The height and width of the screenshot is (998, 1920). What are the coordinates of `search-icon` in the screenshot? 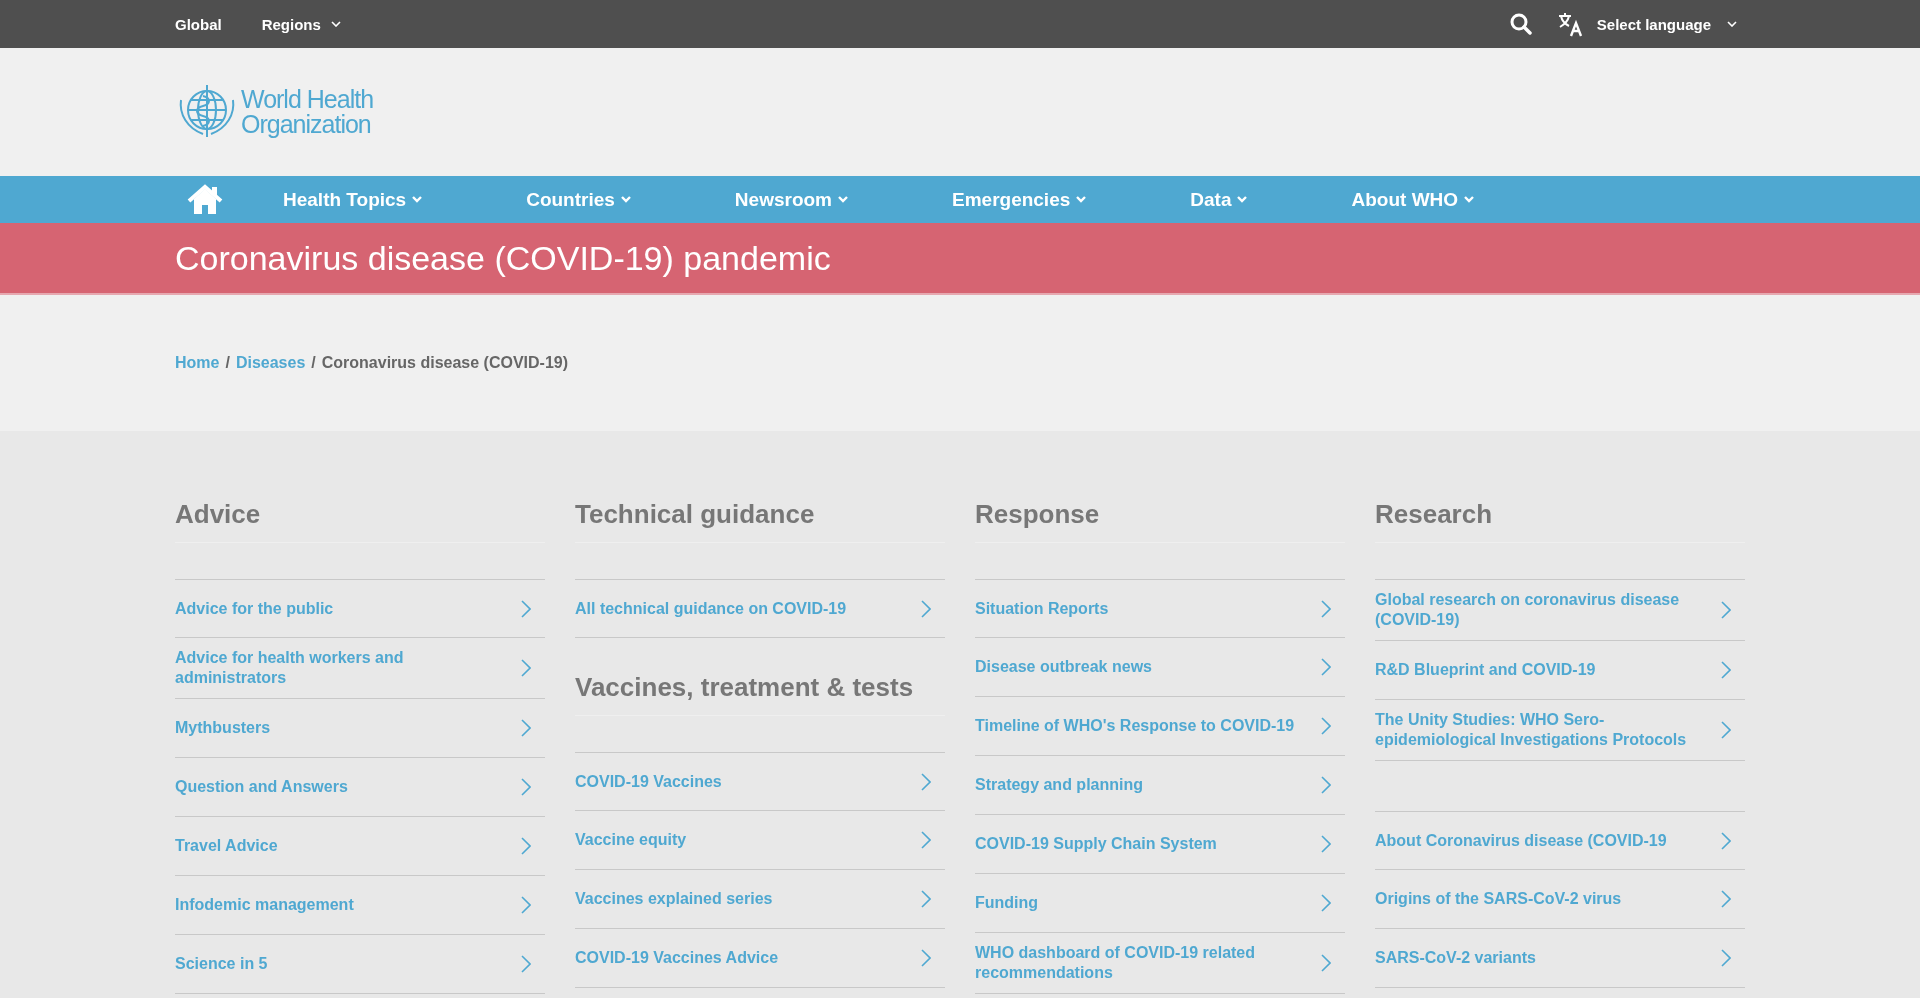 It's located at (1520, 24).